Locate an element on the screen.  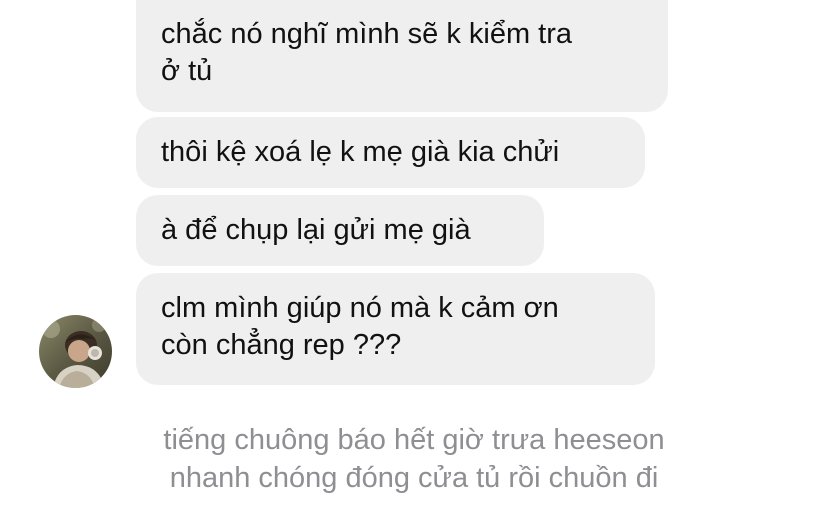
message-bubble: à để chụp lại gửi mẹ già is located at coordinates (340, 230).